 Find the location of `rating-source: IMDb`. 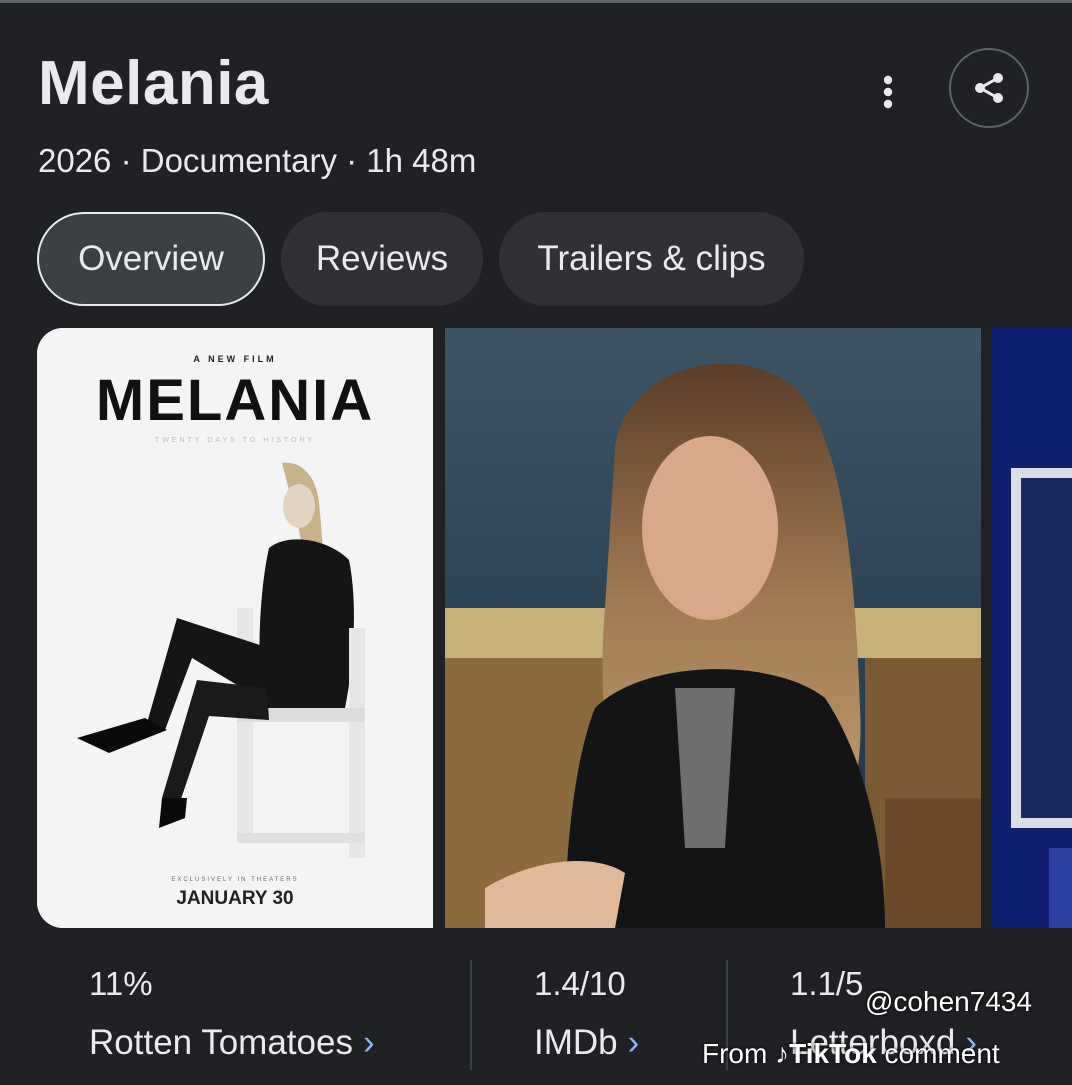

rating-source: IMDb is located at coordinates (576, 1042).